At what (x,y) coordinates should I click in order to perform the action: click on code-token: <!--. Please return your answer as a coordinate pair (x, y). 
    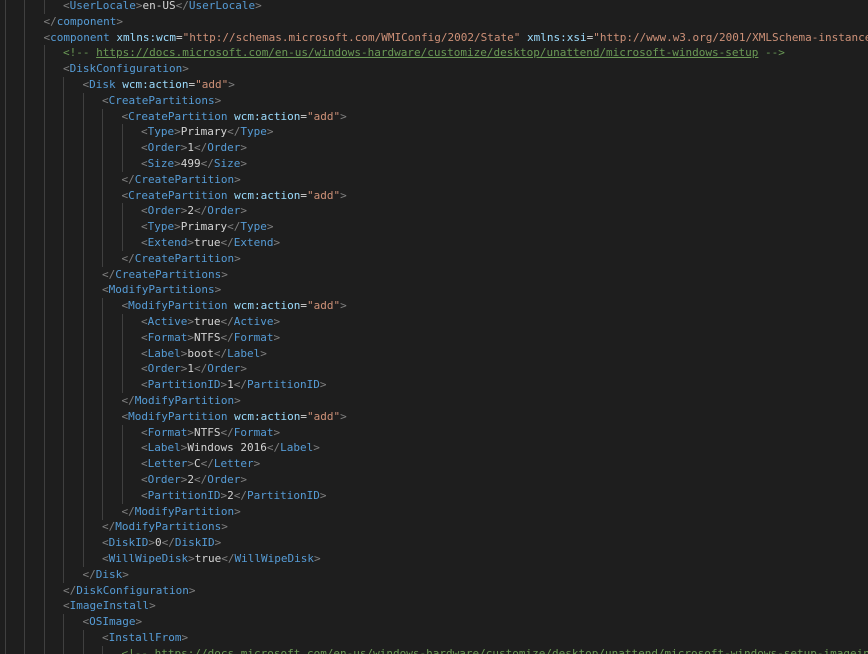
    Looking at the image, I should click on (80, 53).